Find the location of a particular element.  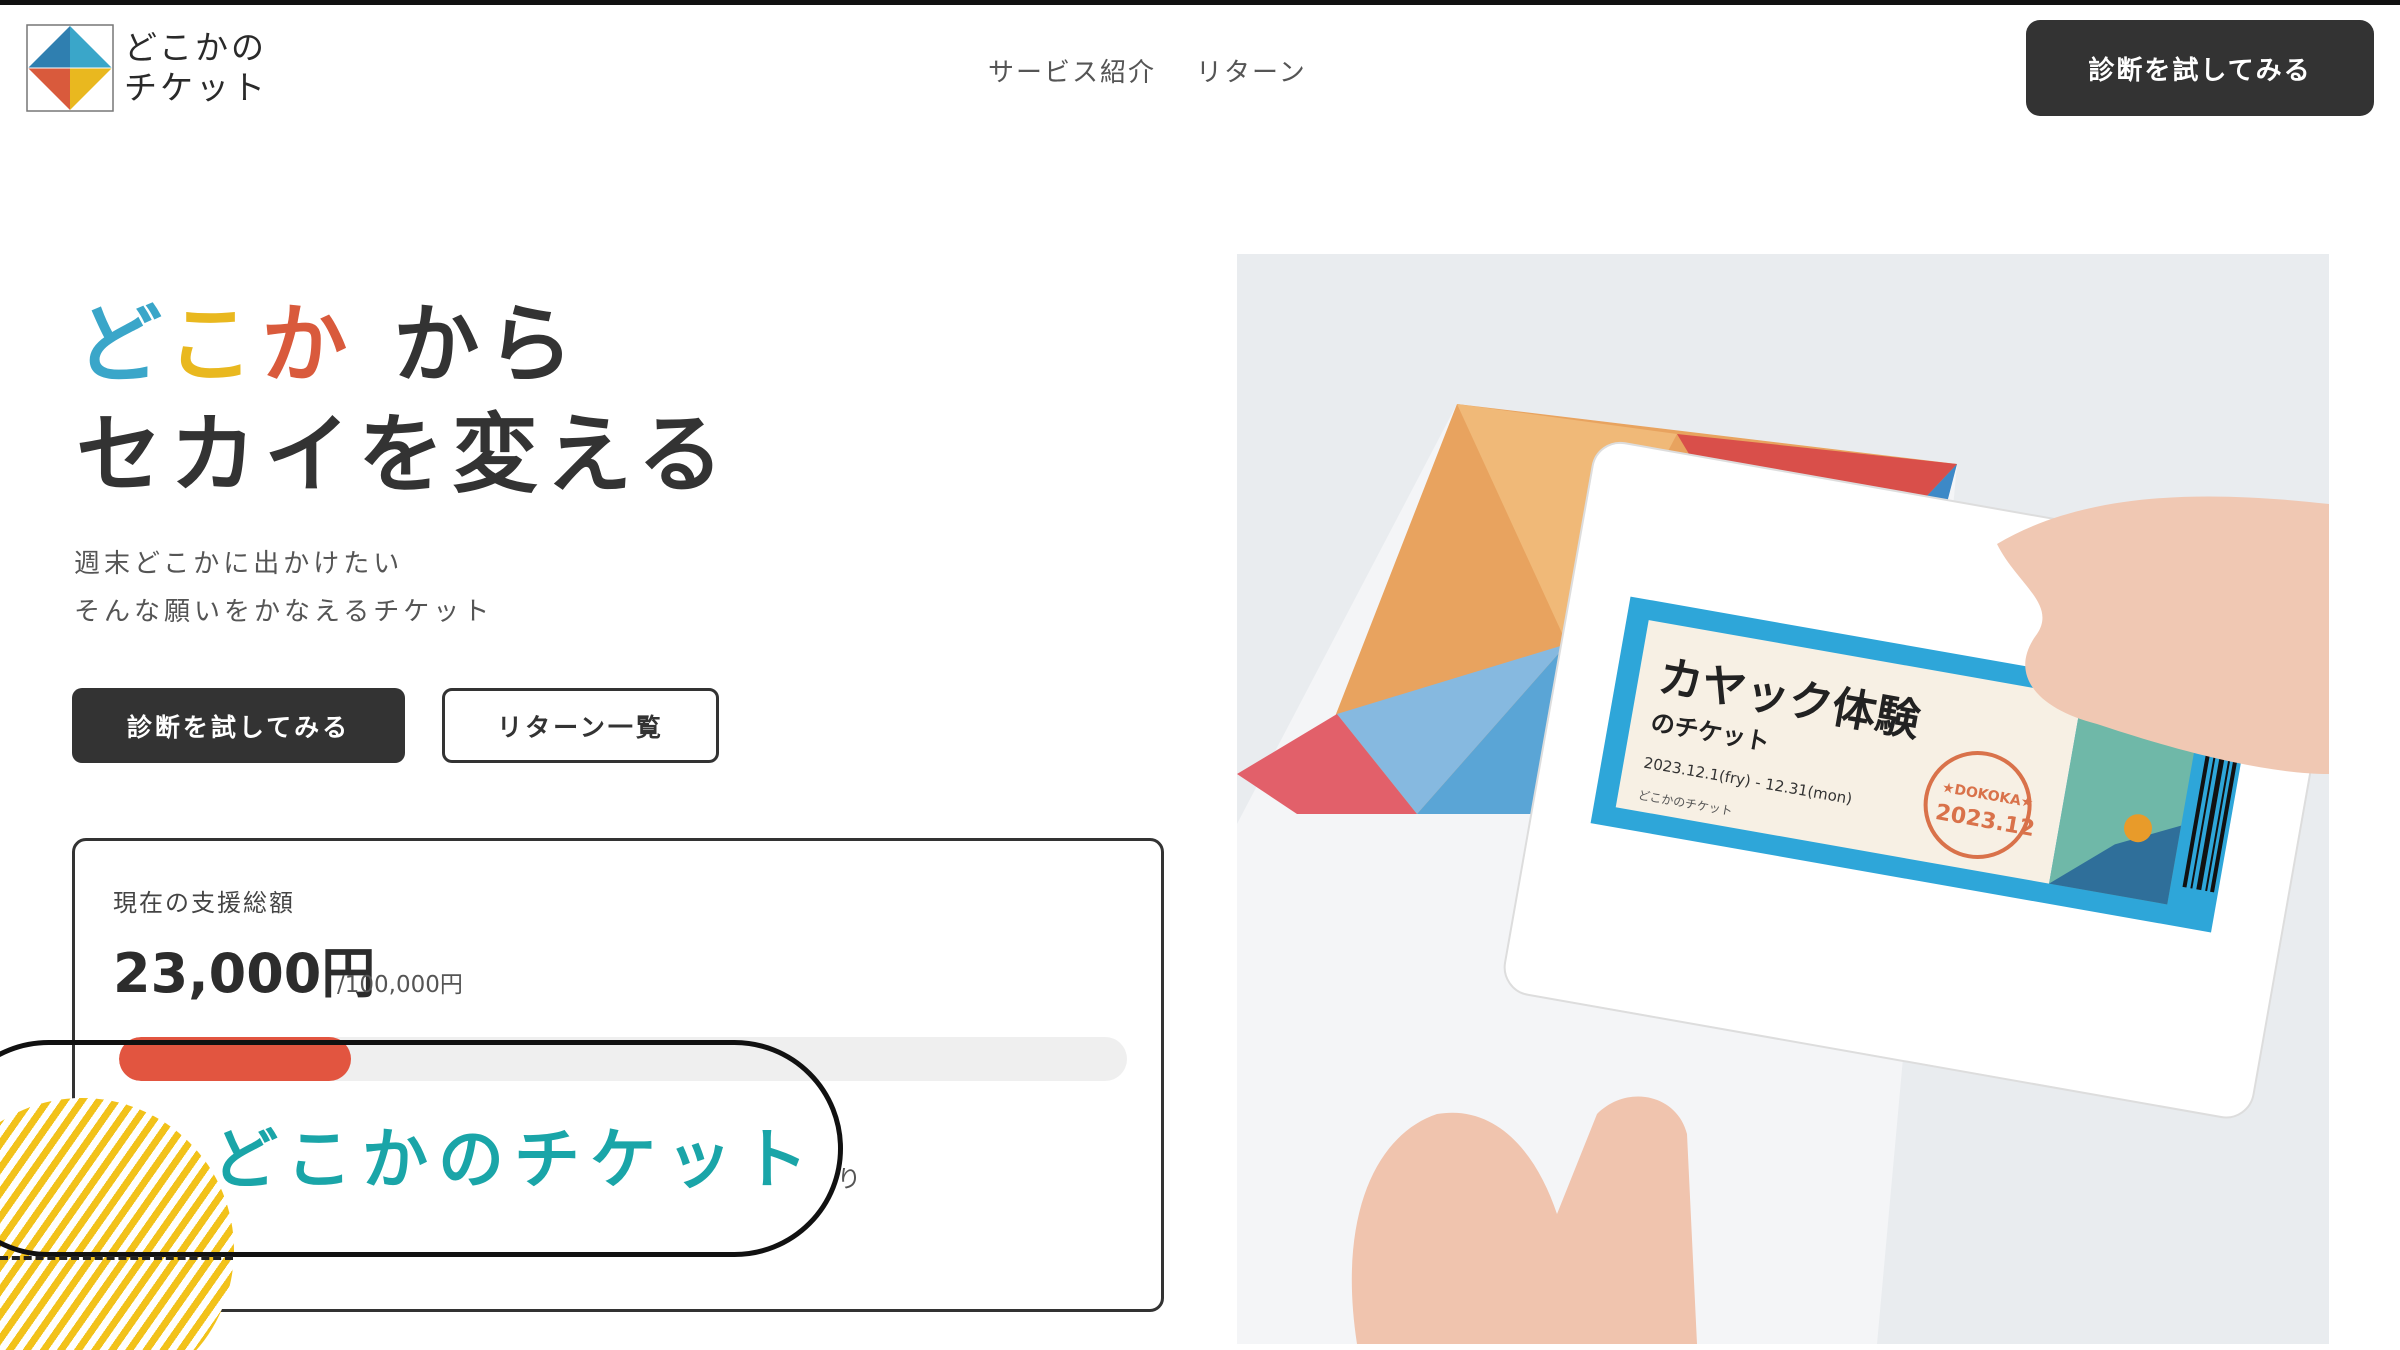

logo-text-line2: チケット is located at coordinates (196, 87).